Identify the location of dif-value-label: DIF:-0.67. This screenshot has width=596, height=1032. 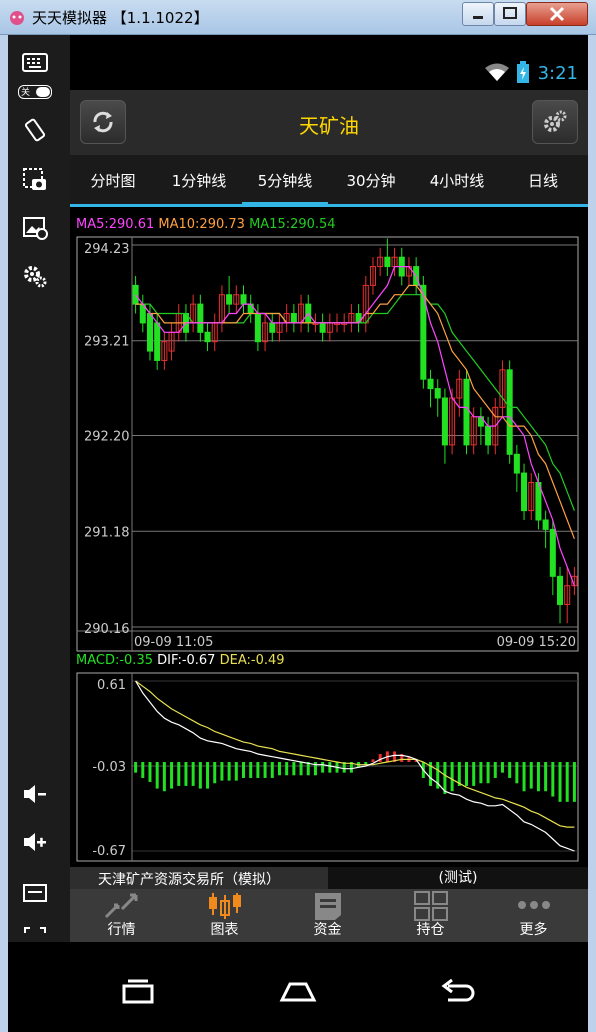
(186, 660).